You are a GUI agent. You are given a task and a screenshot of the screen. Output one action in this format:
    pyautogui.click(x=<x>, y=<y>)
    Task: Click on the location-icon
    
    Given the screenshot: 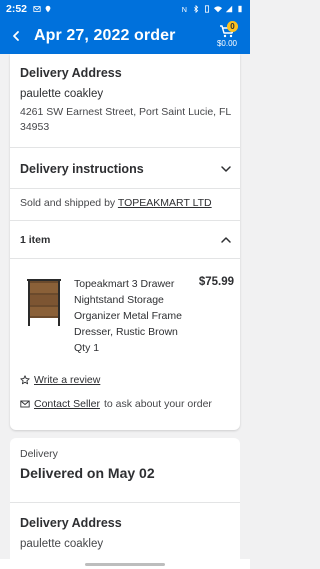 What is the action you would take?
    pyautogui.click(x=48, y=9)
    